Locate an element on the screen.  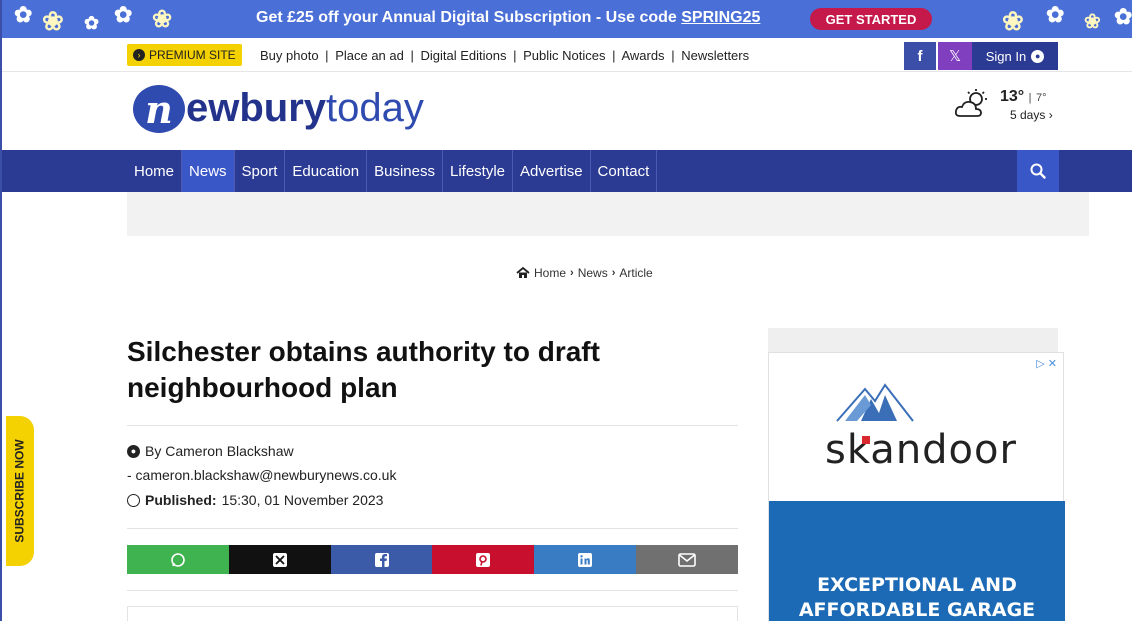
author-email: - cameron.blackshaw@newburynews.co.uk is located at coordinates (261, 475).